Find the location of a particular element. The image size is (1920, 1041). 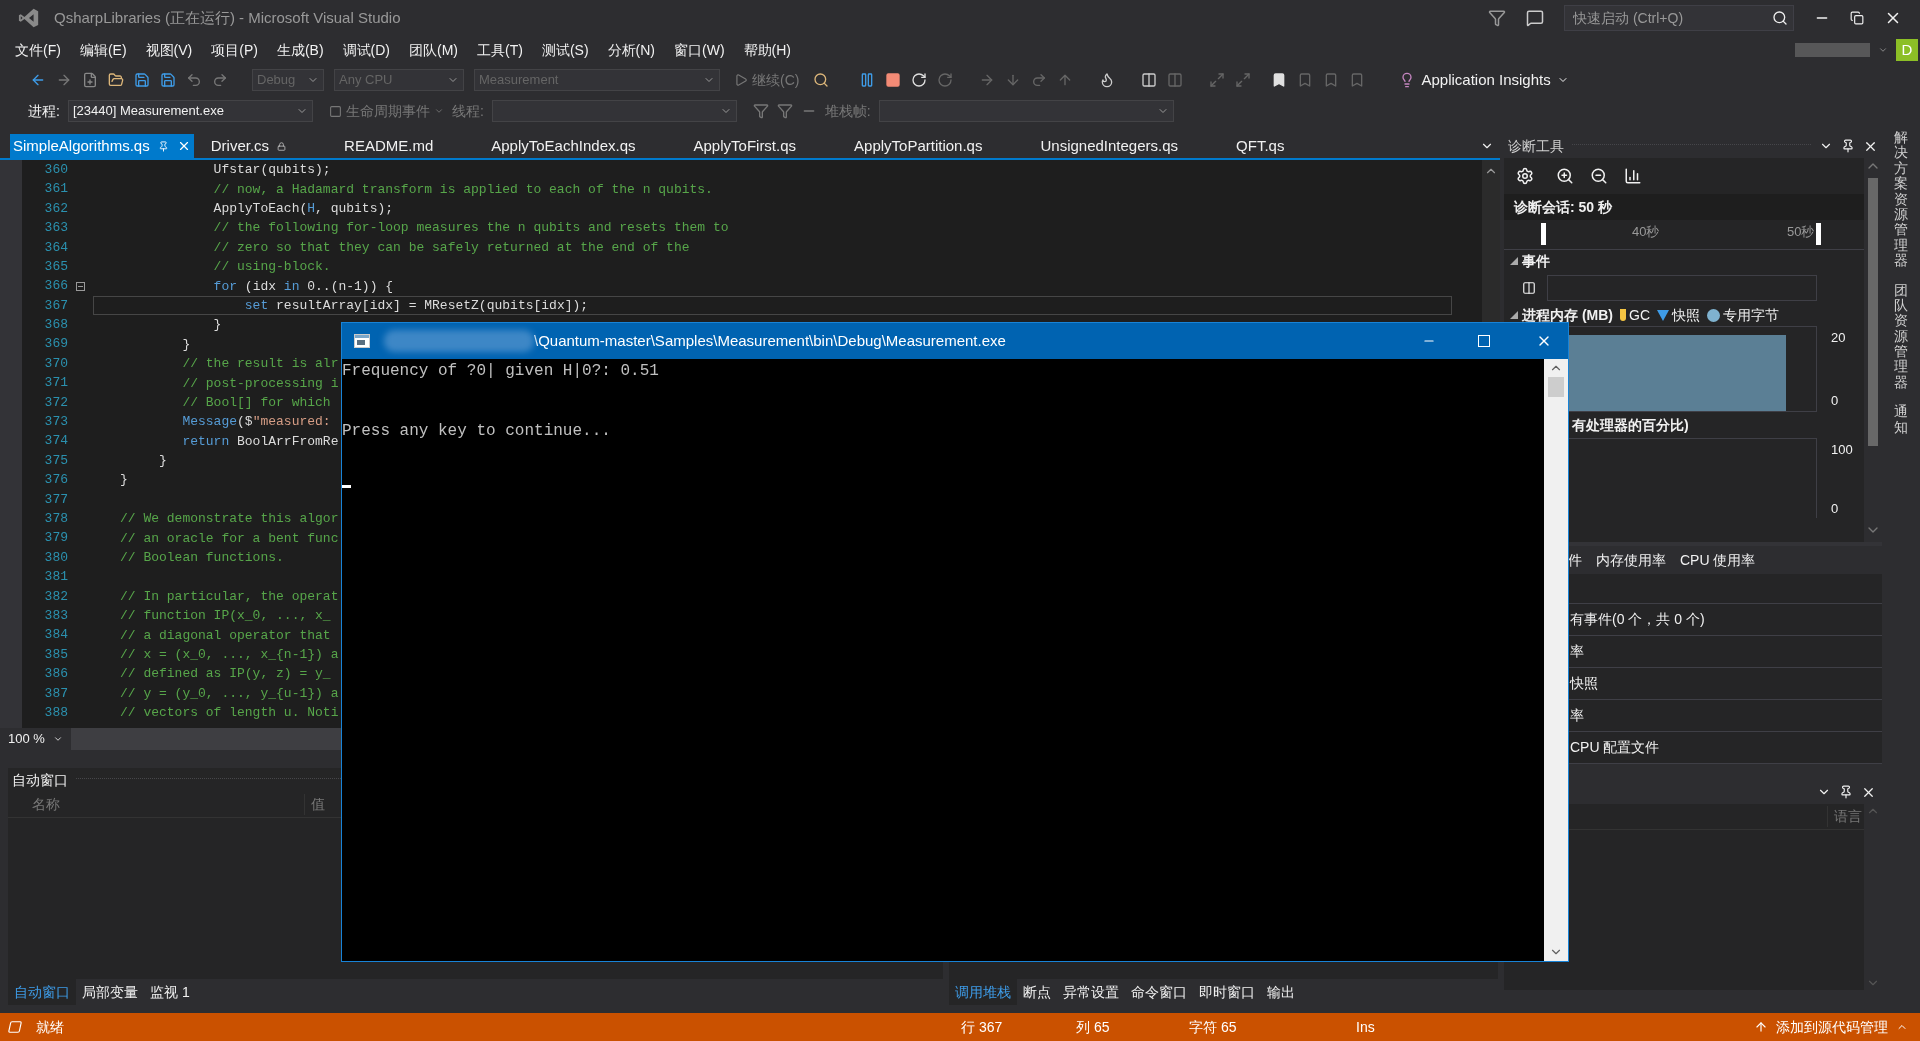

side-tab: 团队资源管理器 is located at coordinates (1901, 336).